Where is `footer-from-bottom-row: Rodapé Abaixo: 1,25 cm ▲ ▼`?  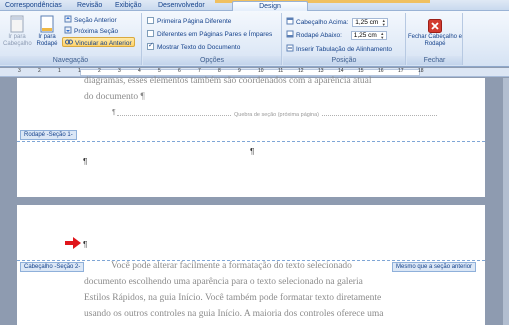
footer-from-bottom-row: Rodapé Abaixo: 1,25 cm ▲ ▼ is located at coordinates (336, 35).